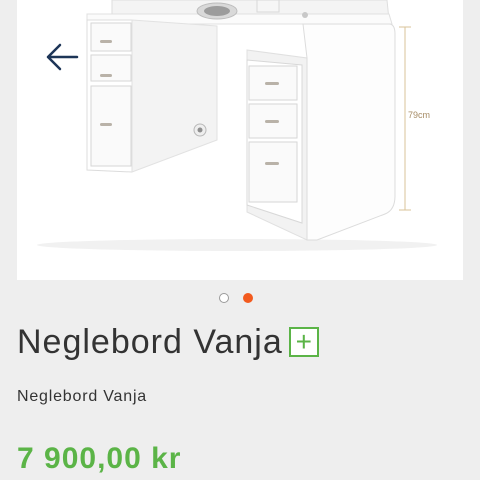 This screenshot has height=480, width=480. I want to click on product-price: 7 900,00 kr, so click(99, 458).